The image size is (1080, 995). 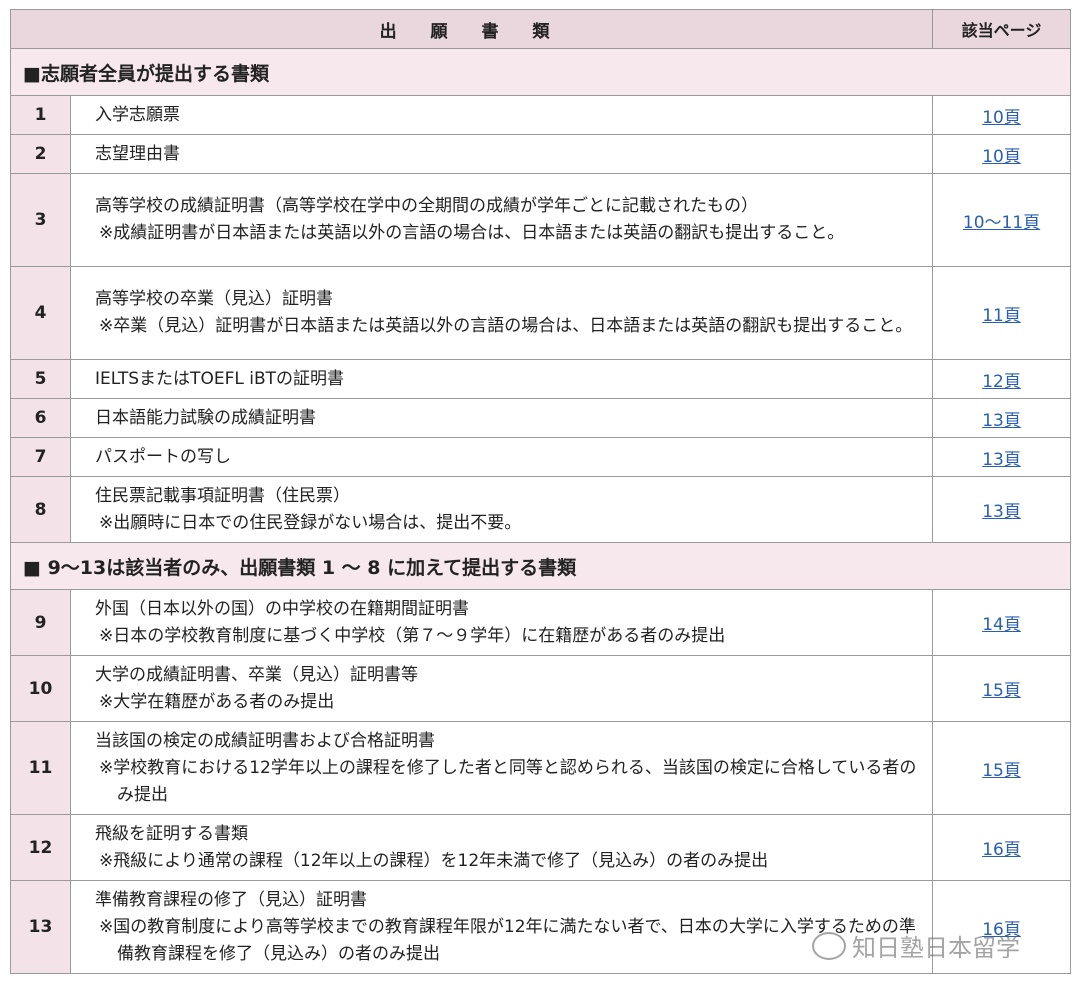 I want to click on page-cell: 14頁, so click(x=1002, y=622).